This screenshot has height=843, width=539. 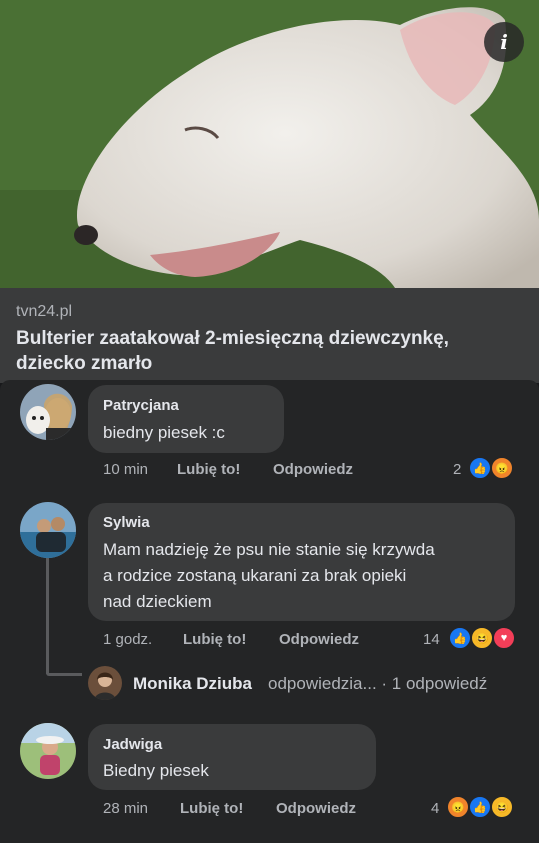 I want to click on comment-author: Patrycjana, so click(x=141, y=405).